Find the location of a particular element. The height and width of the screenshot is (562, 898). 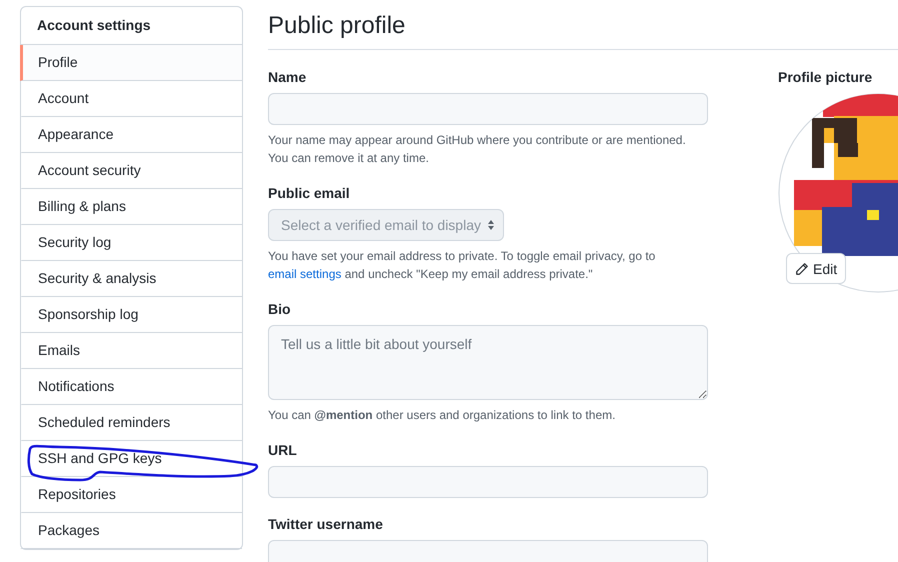

select-arrows-icon is located at coordinates (491, 225).